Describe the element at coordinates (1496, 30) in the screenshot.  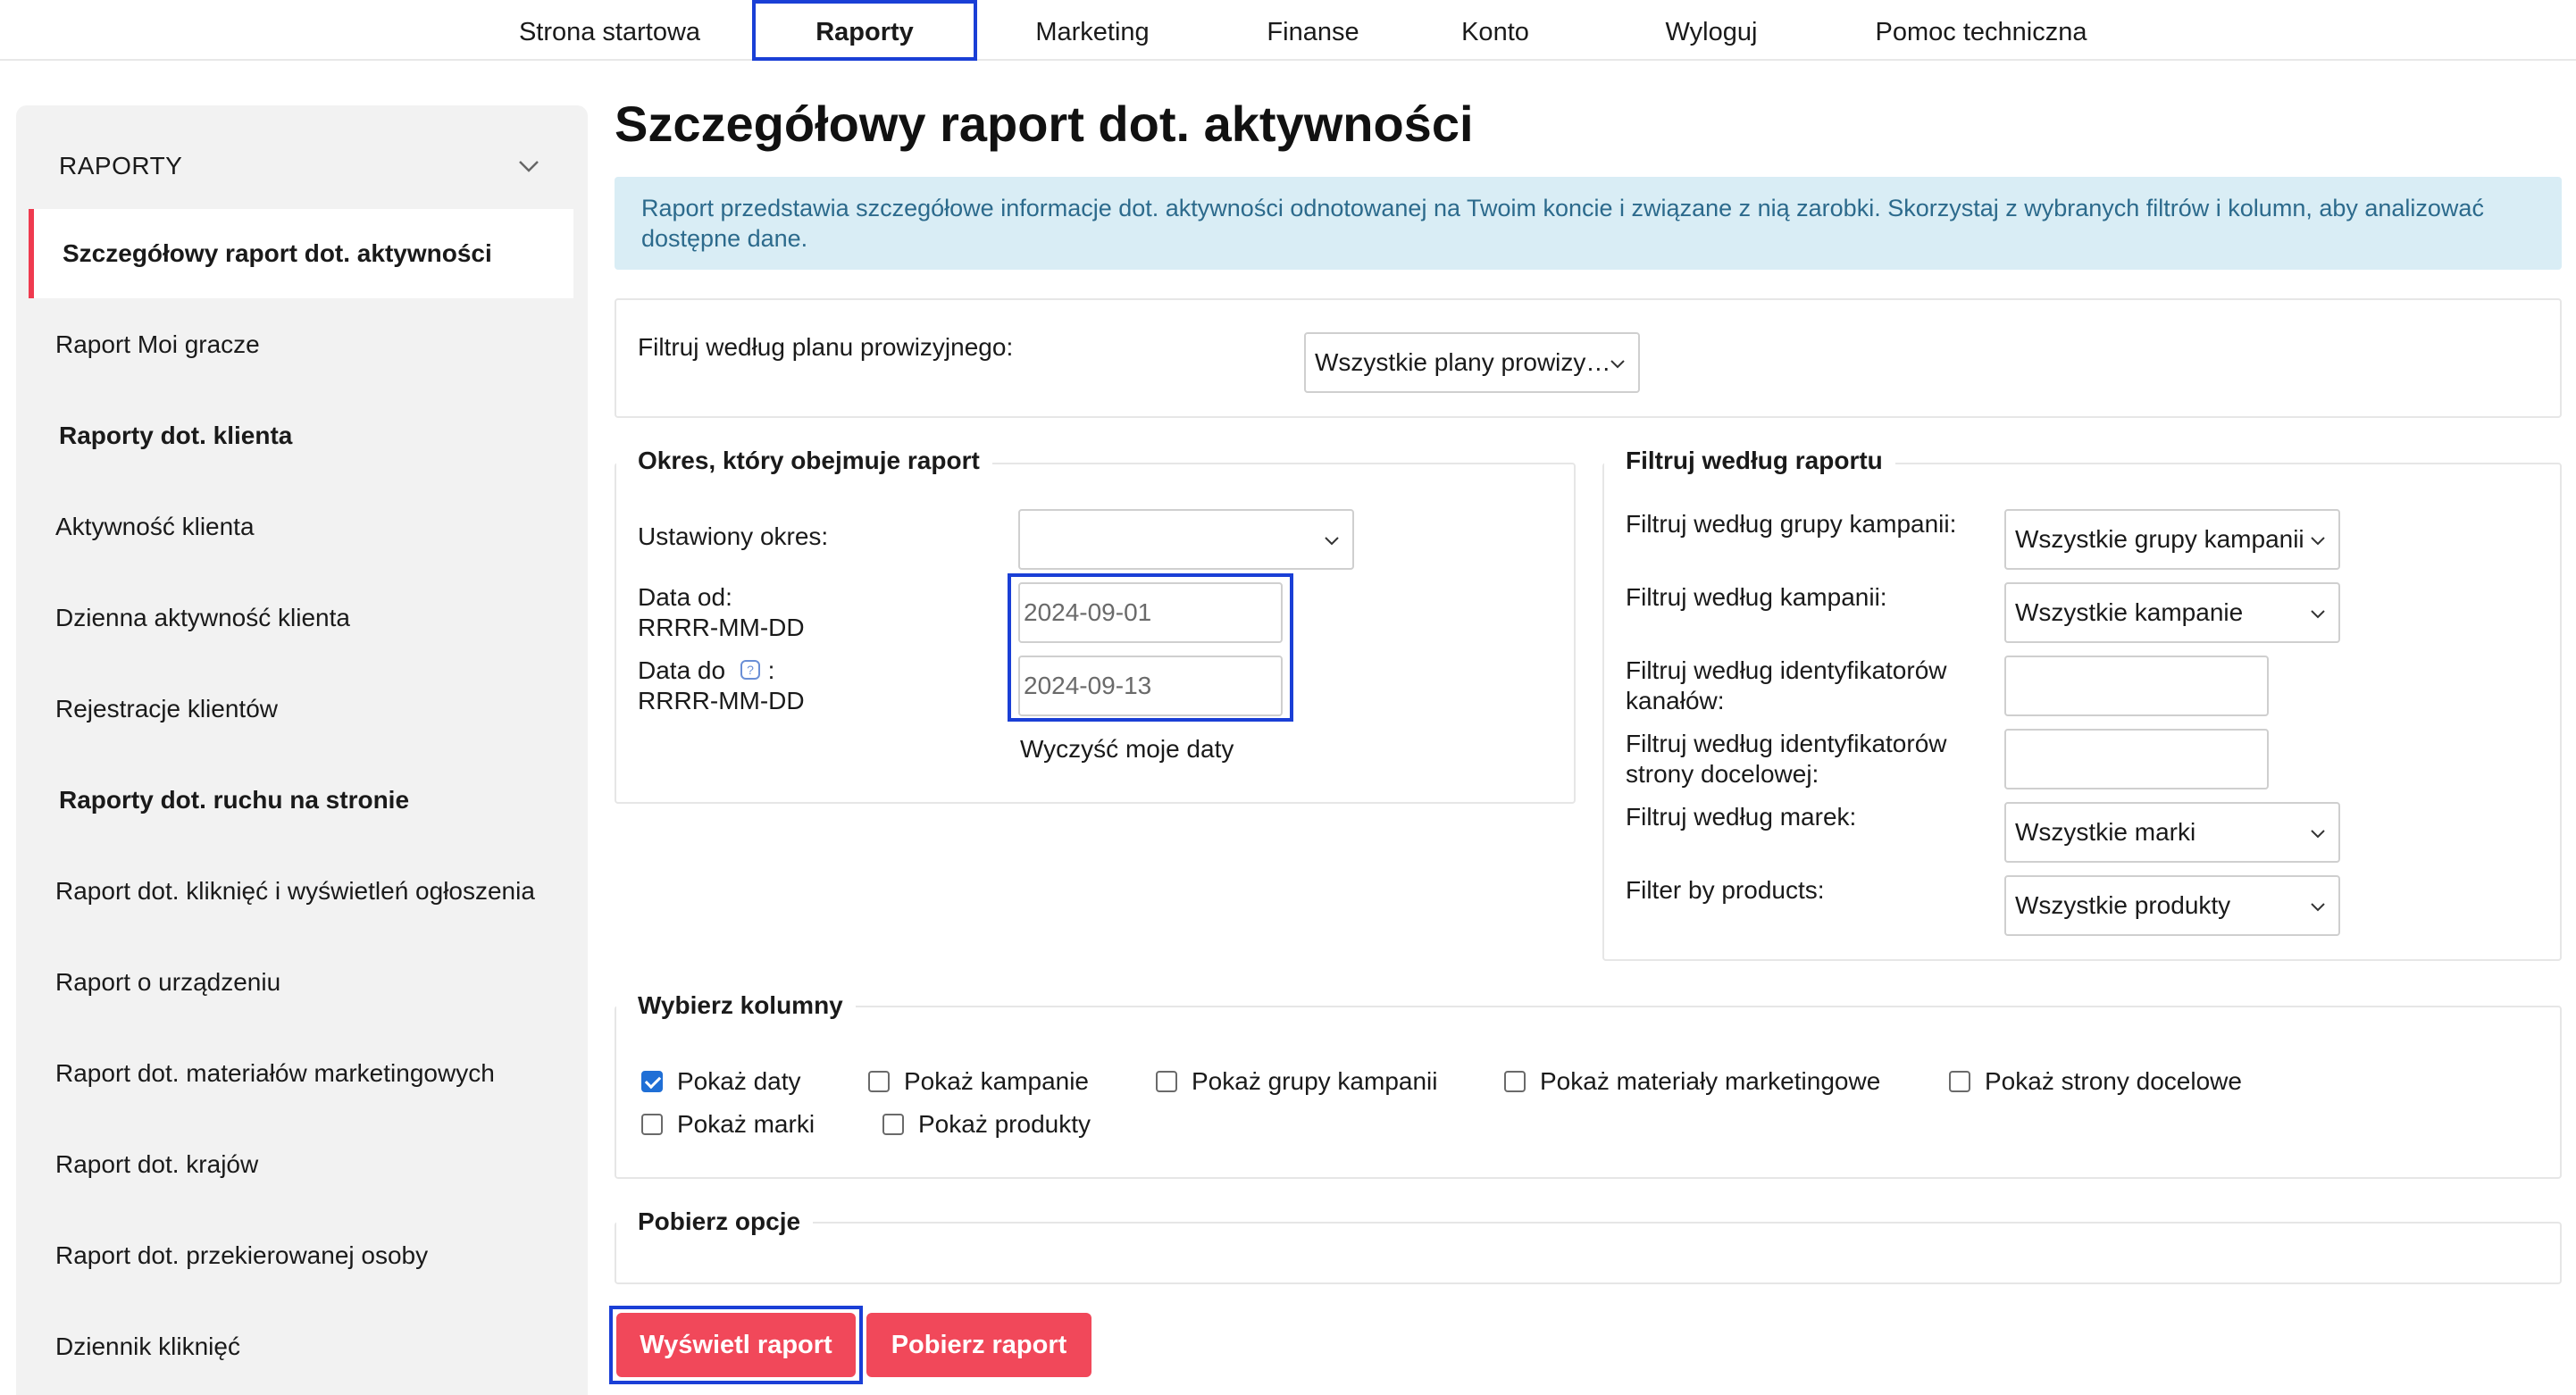
I see `nav-item-account: Konto` at that location.